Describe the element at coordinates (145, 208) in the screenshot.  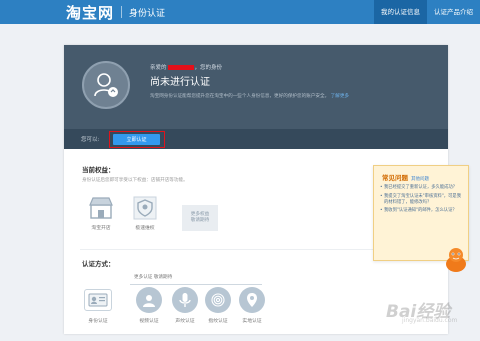
I see `shield-icon` at that location.